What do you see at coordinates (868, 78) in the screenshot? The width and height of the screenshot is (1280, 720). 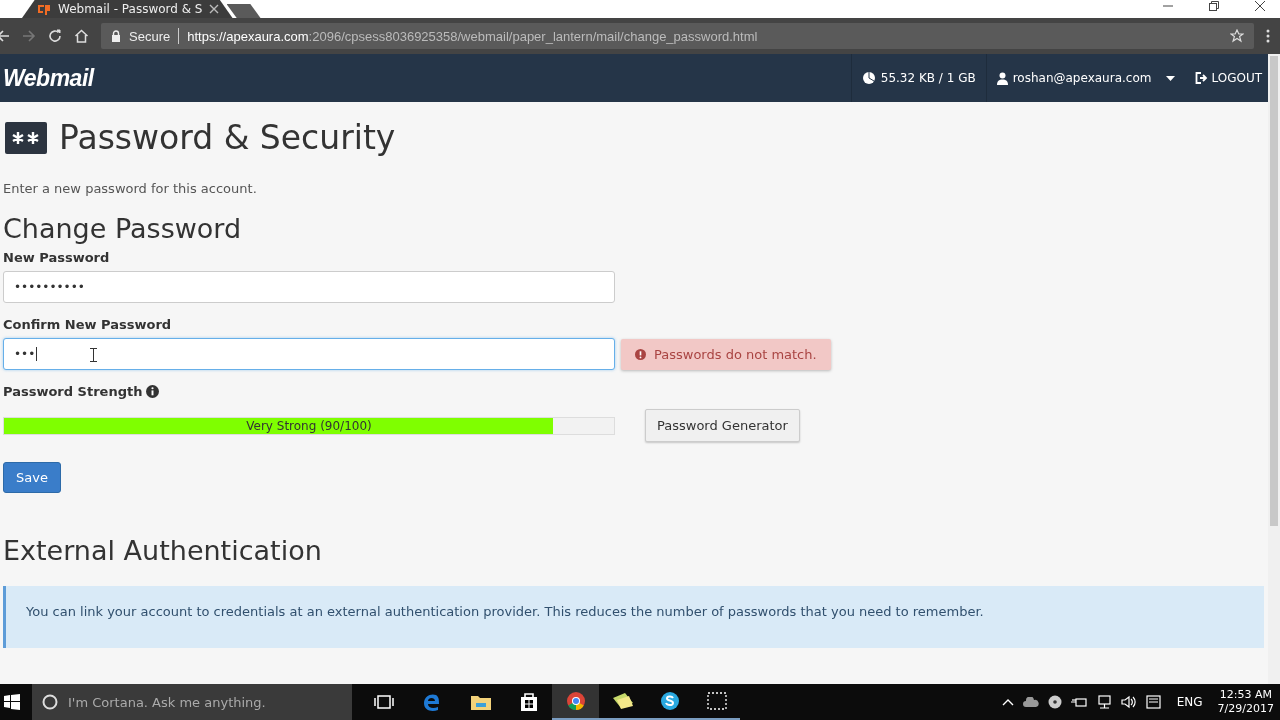 I see `pie-chart-icon` at bounding box center [868, 78].